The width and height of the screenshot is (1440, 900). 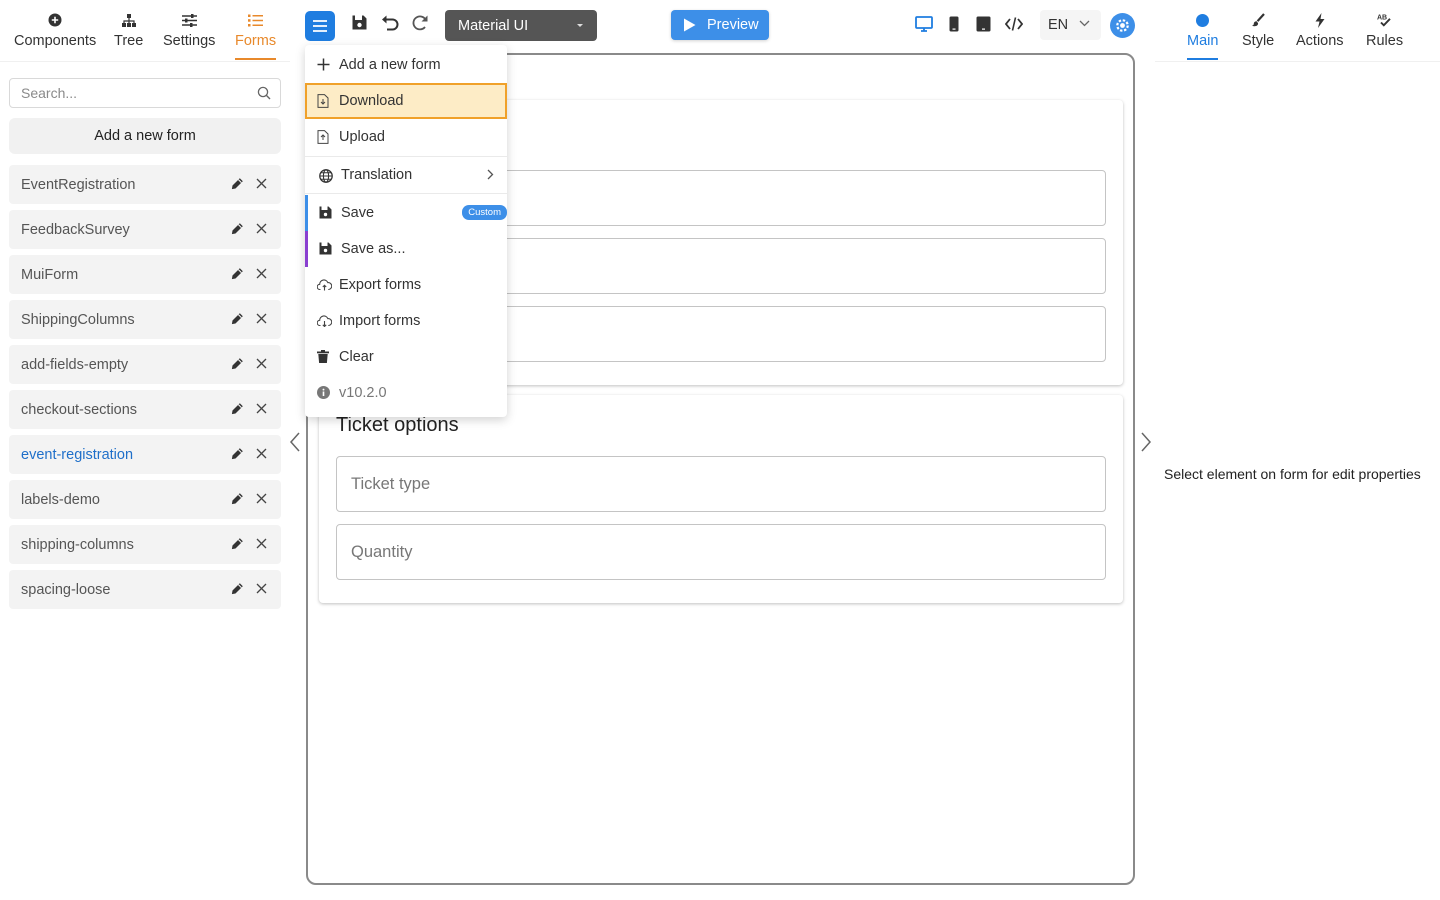 What do you see at coordinates (380, 321) in the screenshot?
I see `menu-item-label: Import forms` at bounding box center [380, 321].